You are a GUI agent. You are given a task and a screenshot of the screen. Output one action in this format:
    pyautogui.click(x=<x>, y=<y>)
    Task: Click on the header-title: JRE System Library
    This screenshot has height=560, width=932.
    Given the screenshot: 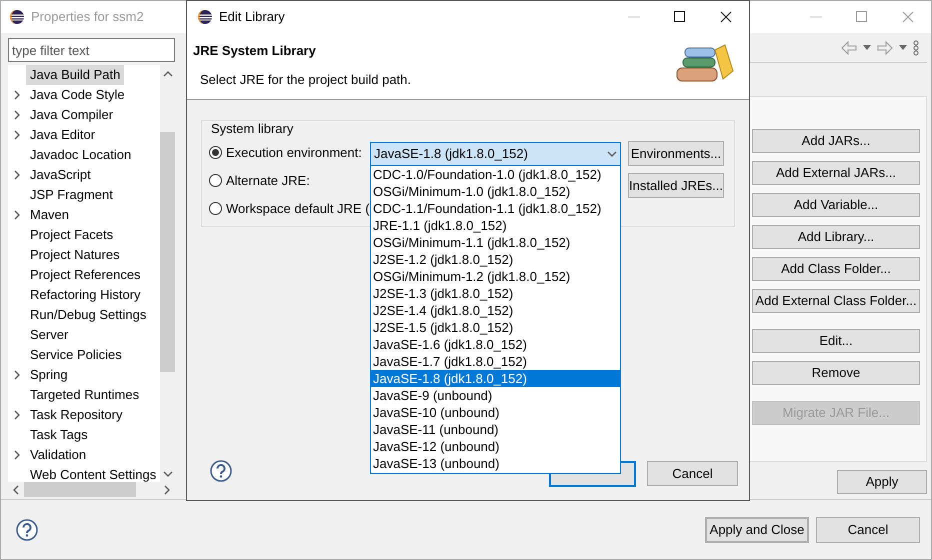 What is the action you would take?
    pyautogui.click(x=255, y=51)
    